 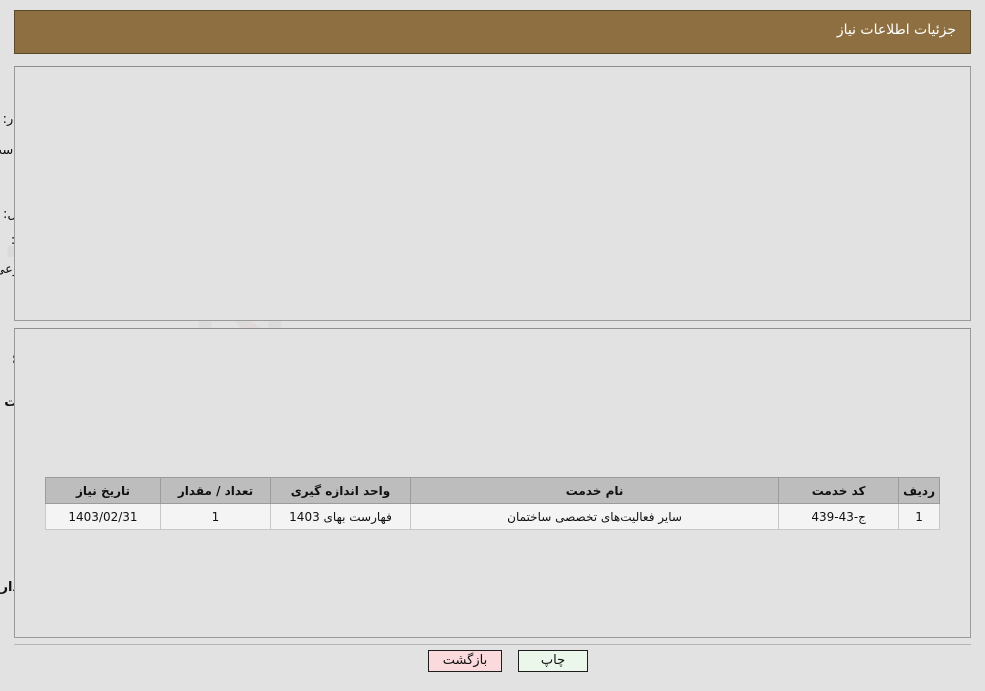 I want to click on th-name: نام خدمت, so click(x=594, y=490).